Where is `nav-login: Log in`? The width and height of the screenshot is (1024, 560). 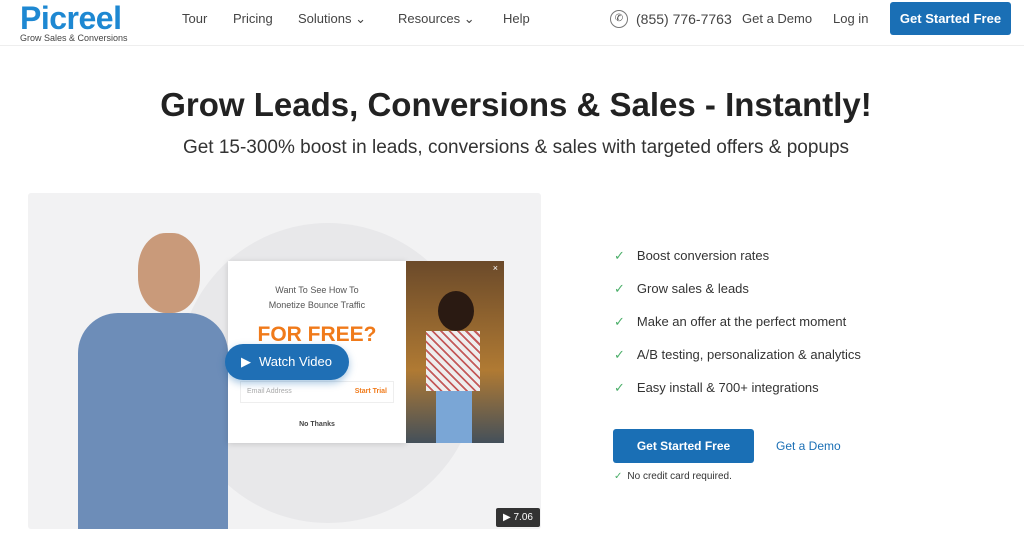
nav-login: Log in is located at coordinates (850, 18).